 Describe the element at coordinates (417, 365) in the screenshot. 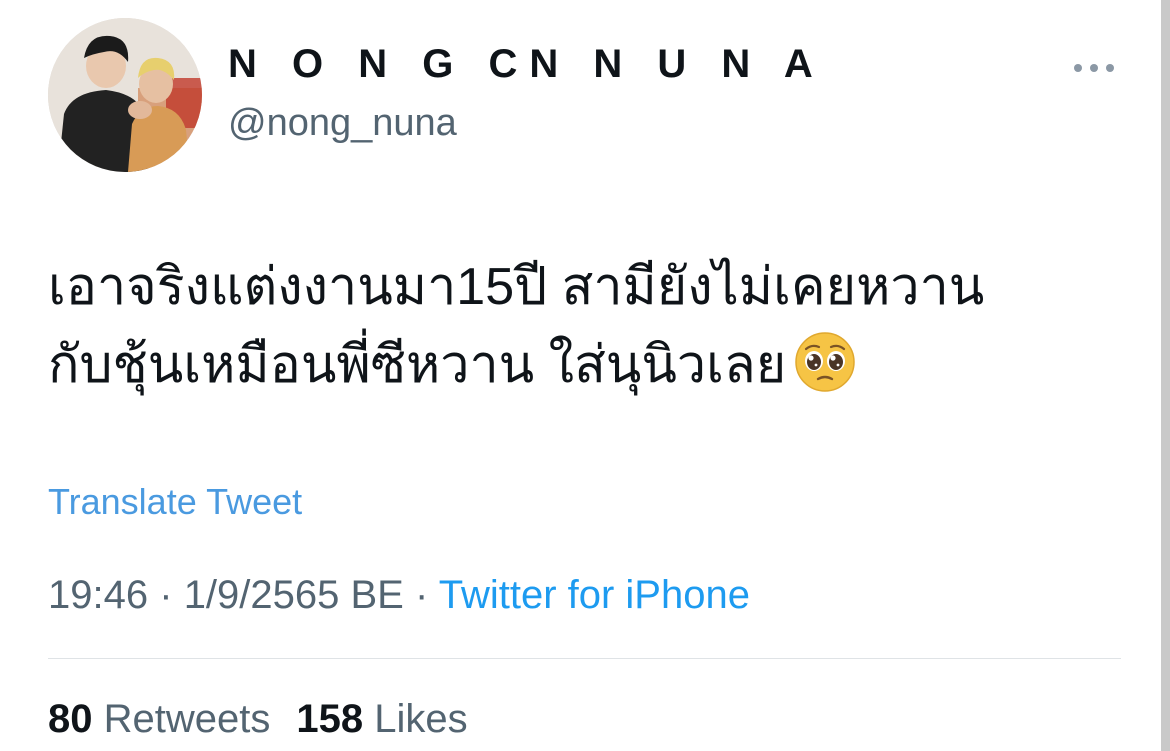

I see `tweet-text-segment: กับชุ้นเหมือนพี่ซีหวาน ใส่นุนิวเลย` at that location.